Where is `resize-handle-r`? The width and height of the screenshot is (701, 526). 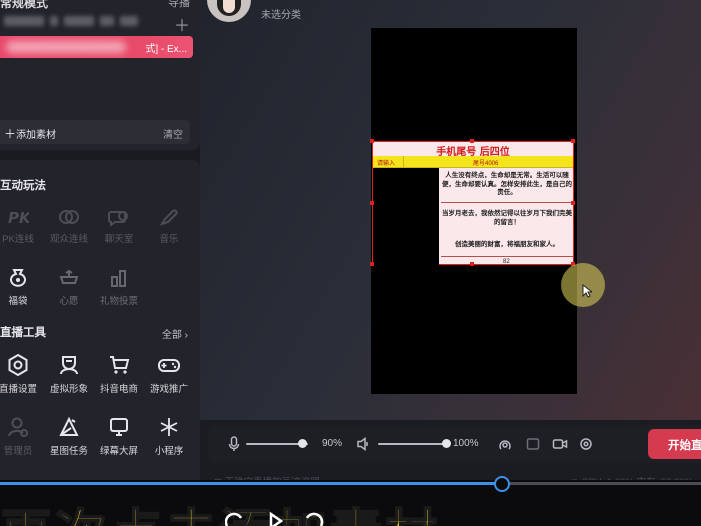 resize-handle-r is located at coordinates (573, 203).